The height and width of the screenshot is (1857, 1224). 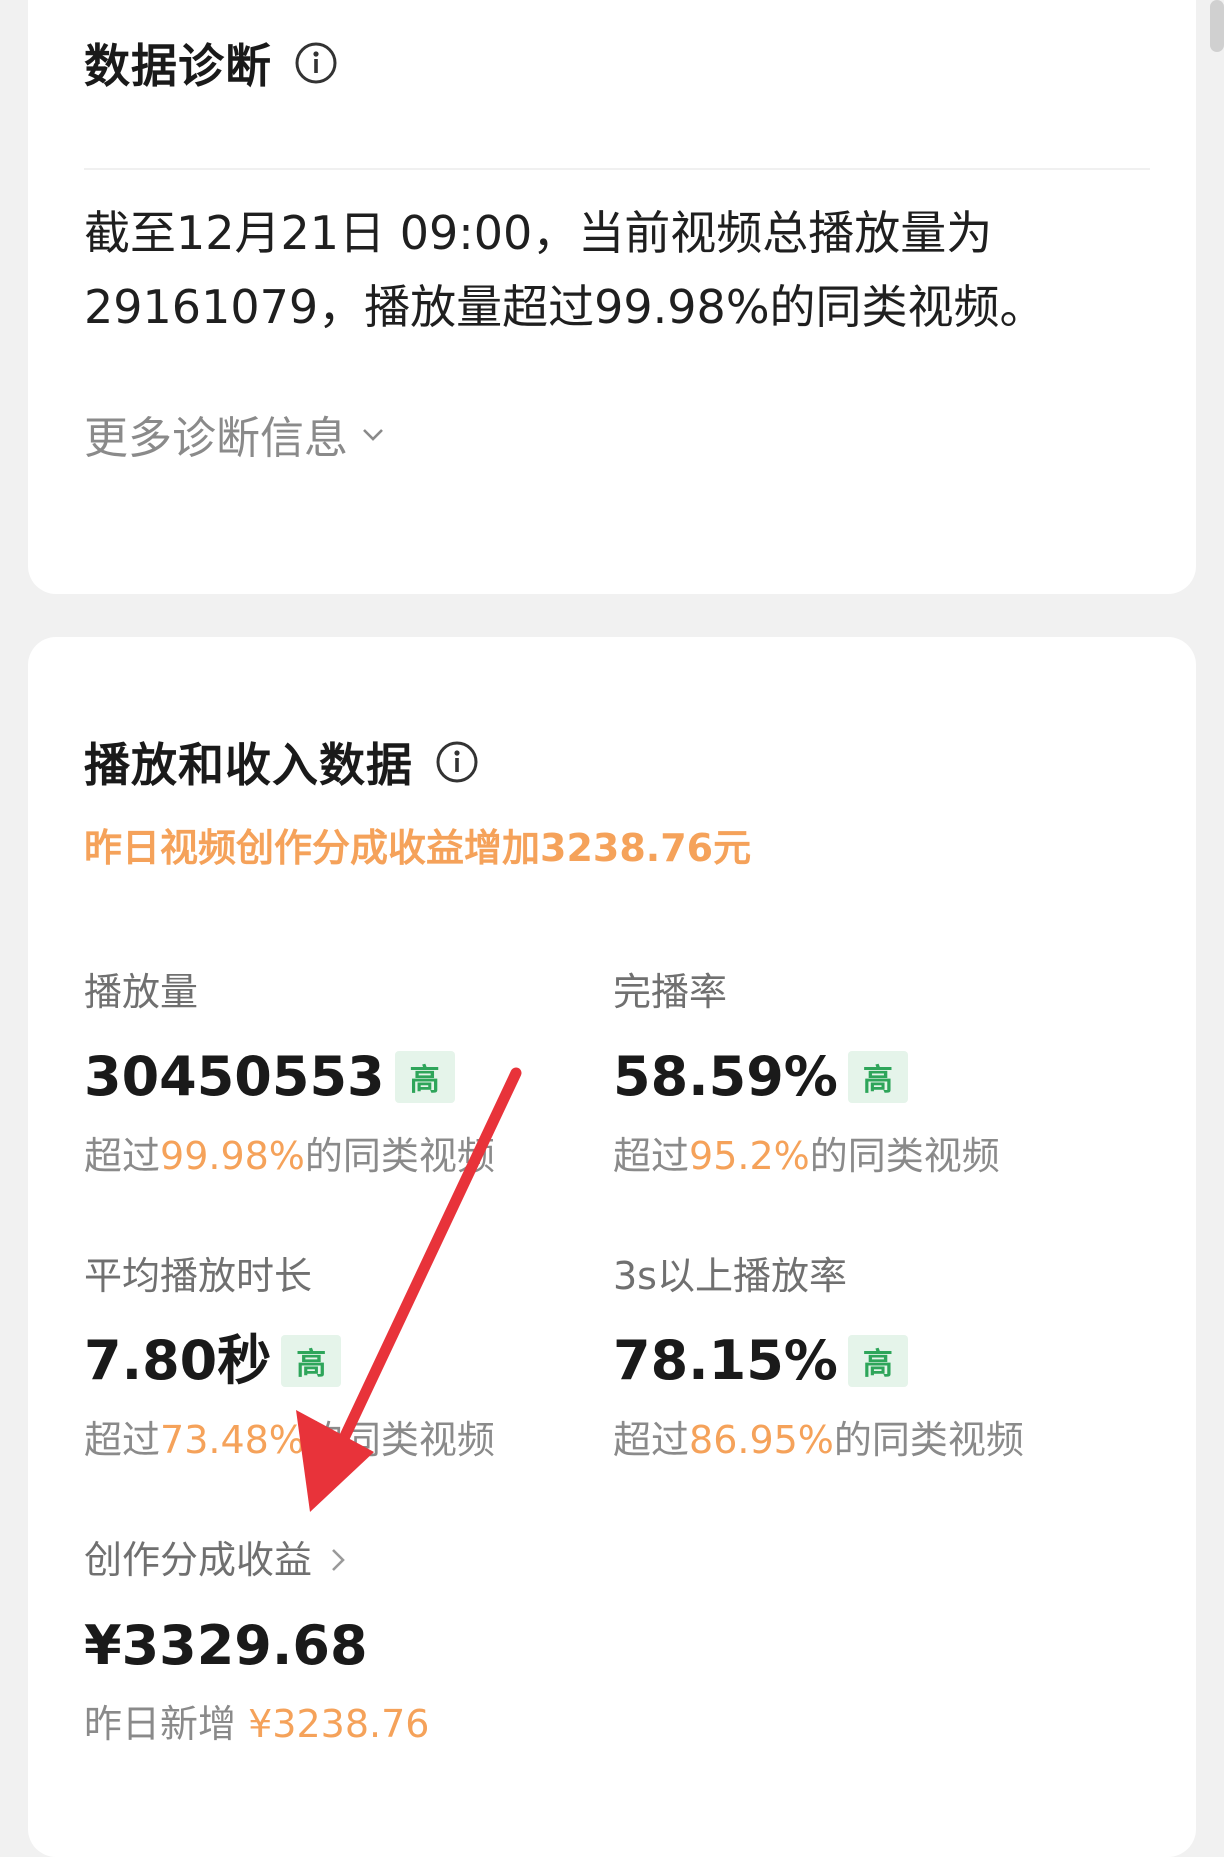 I want to click on metrics-title: 播放和收入数据, so click(x=248, y=765).